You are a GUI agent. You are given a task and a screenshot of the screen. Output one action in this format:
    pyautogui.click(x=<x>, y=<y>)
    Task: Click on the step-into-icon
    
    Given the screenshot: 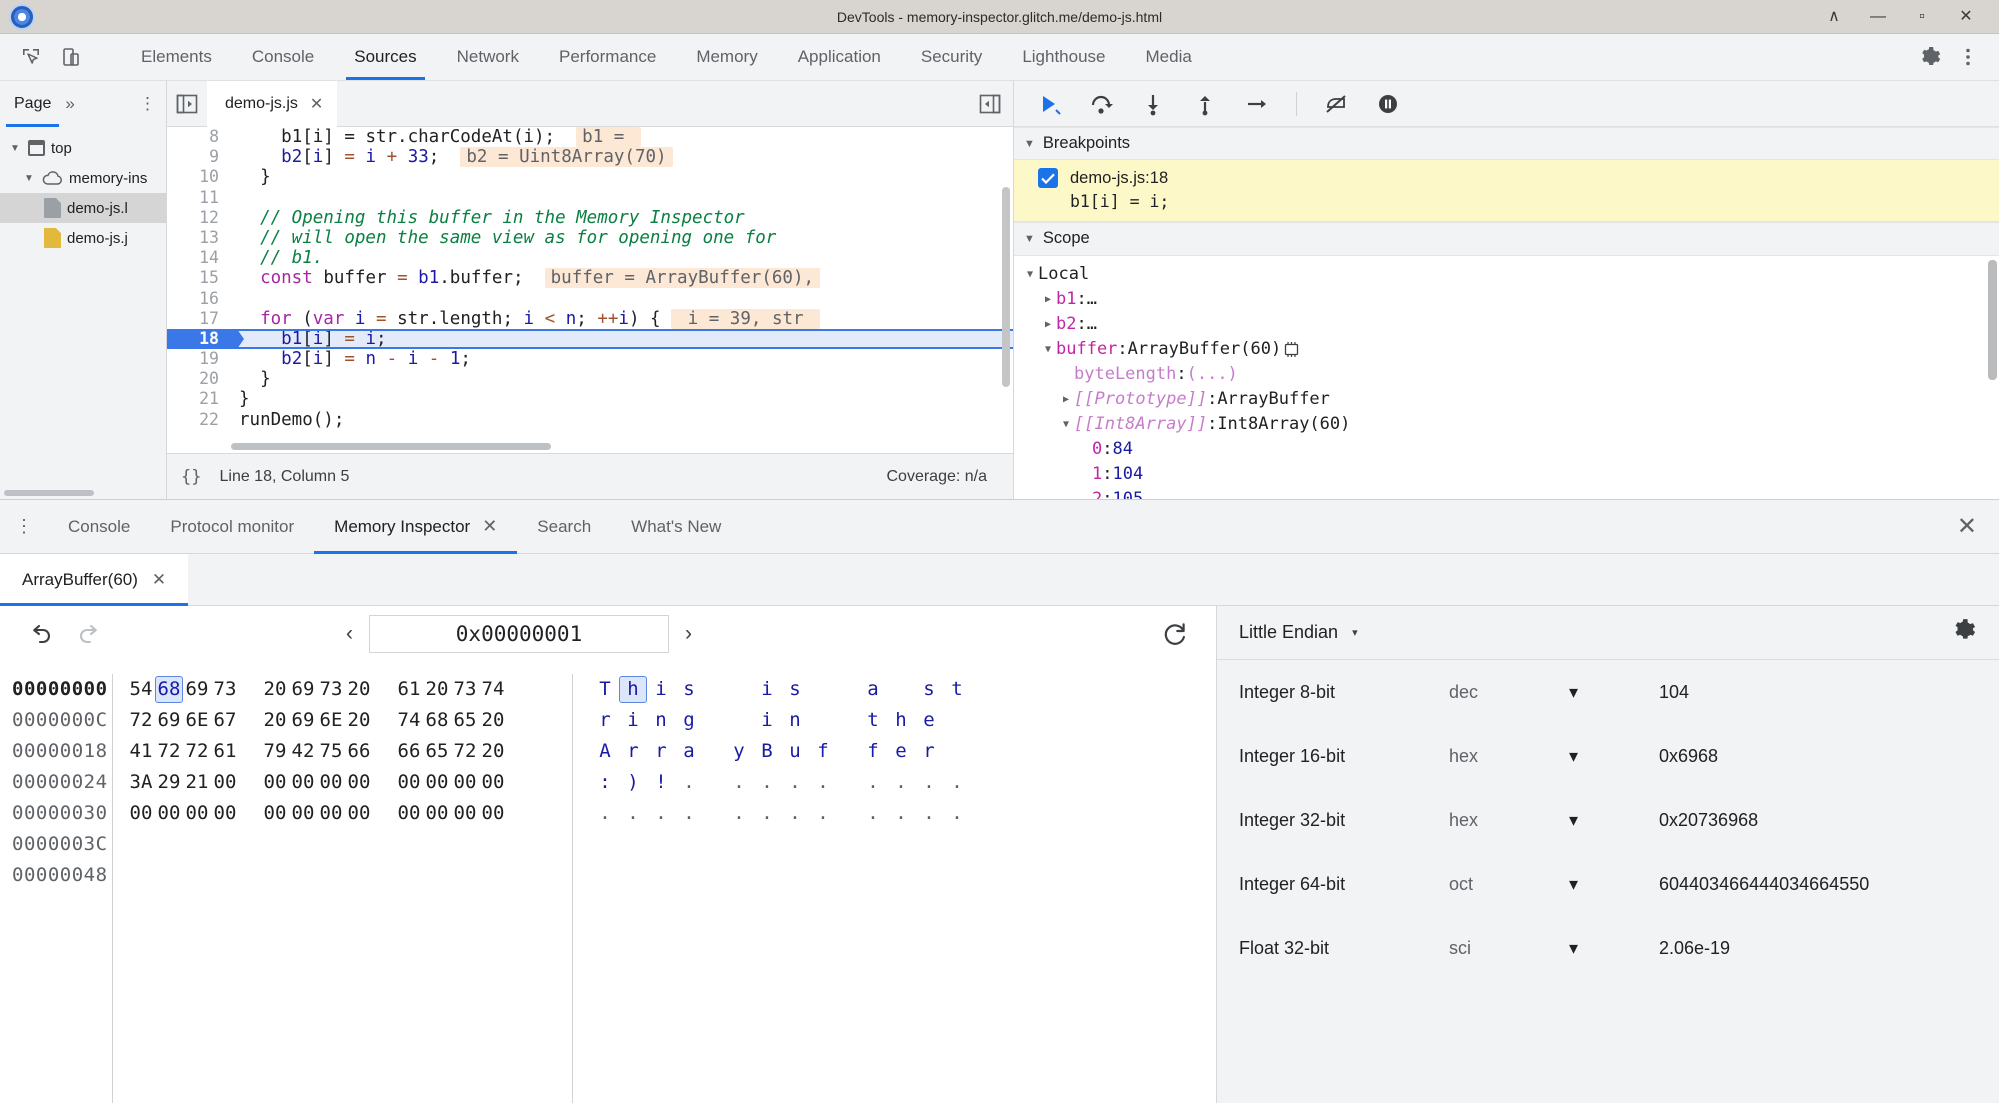 What is the action you would take?
    pyautogui.click(x=1153, y=104)
    